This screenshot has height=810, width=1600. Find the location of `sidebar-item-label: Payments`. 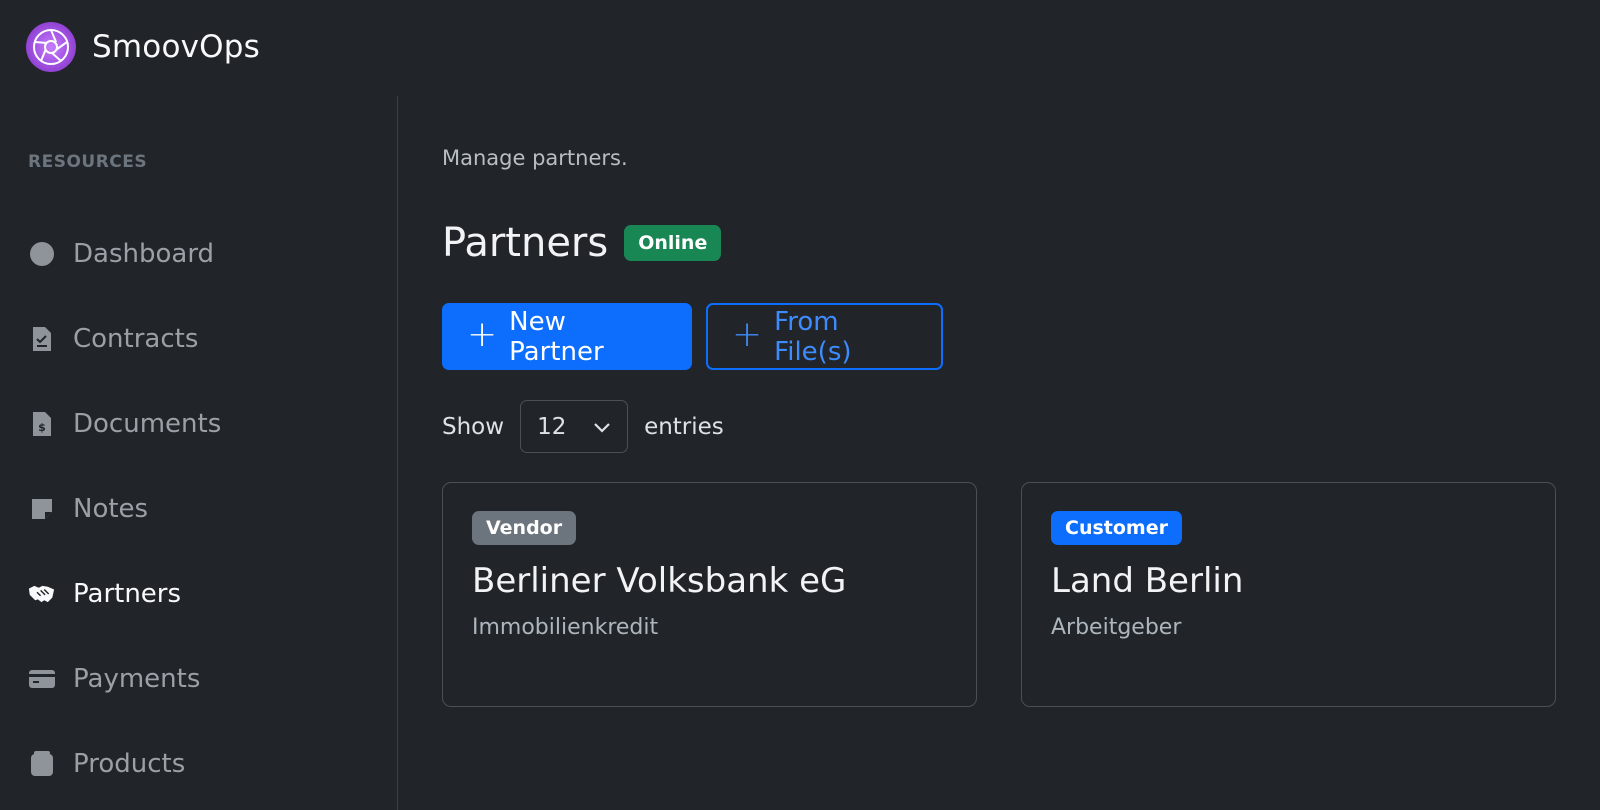

sidebar-item-label: Payments is located at coordinates (137, 678).